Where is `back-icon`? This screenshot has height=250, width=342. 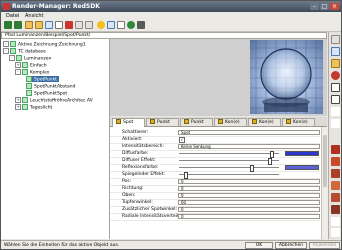 back-icon is located at coordinates (8, 25).